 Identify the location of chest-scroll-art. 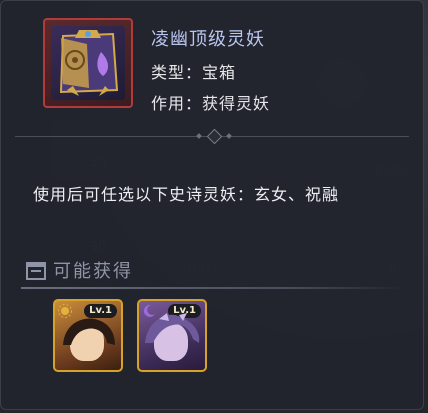
(89, 63).